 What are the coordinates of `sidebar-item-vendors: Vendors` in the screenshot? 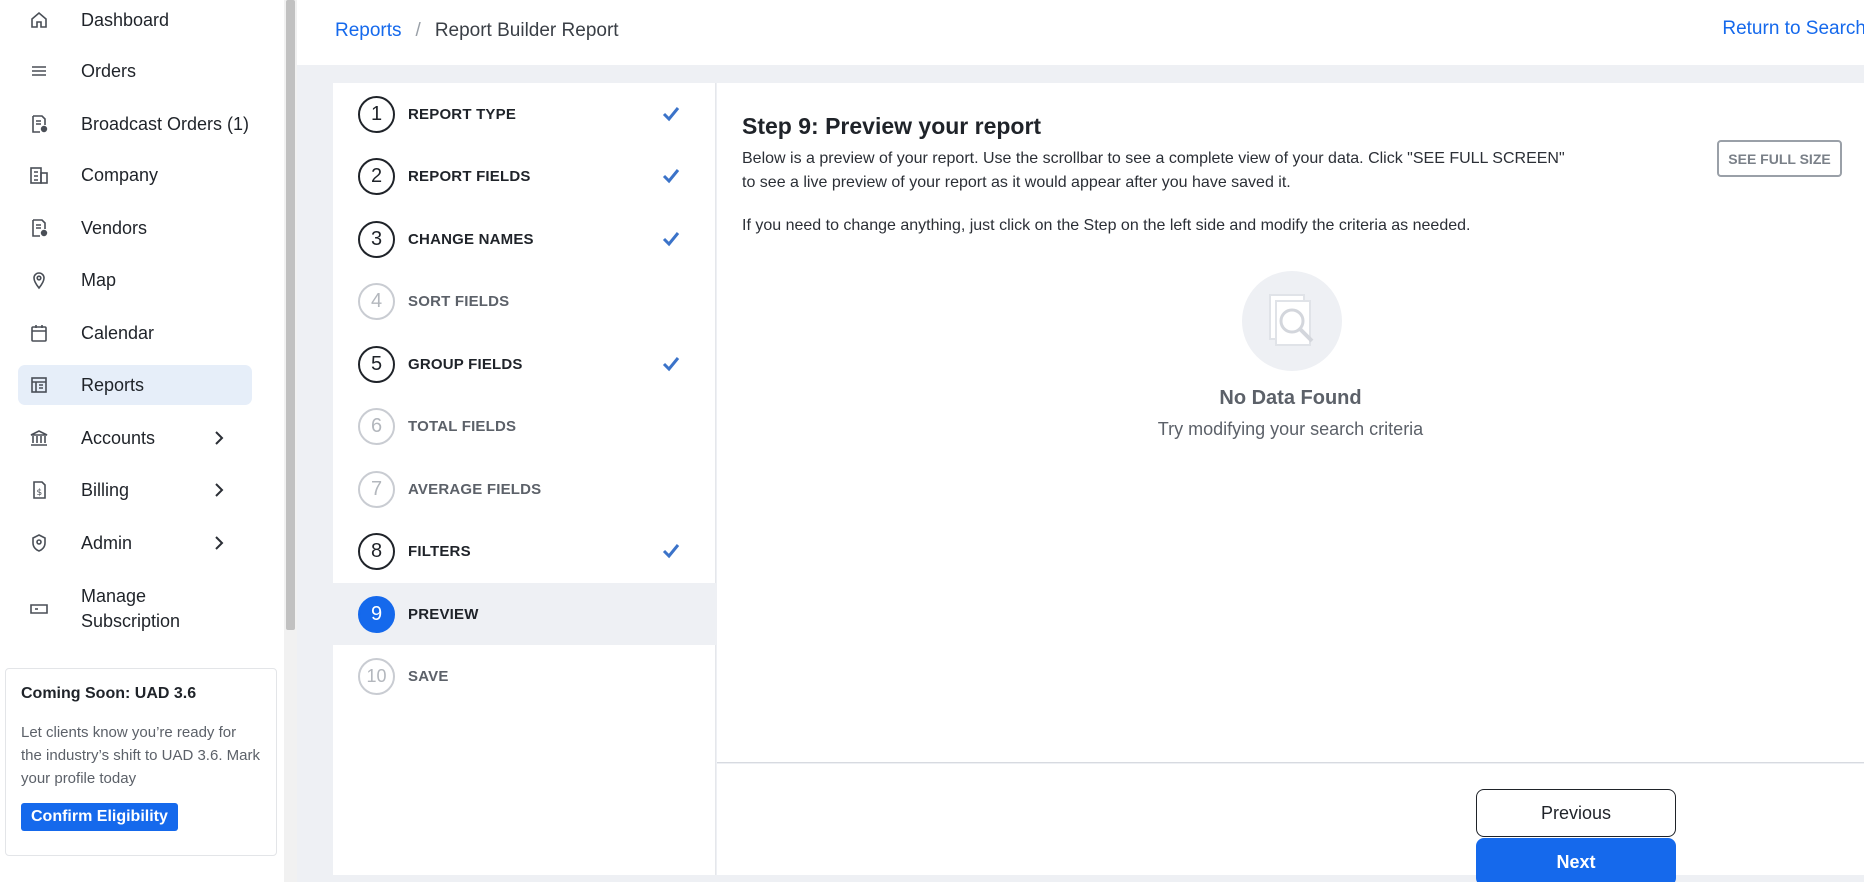 It's located at (135, 228).